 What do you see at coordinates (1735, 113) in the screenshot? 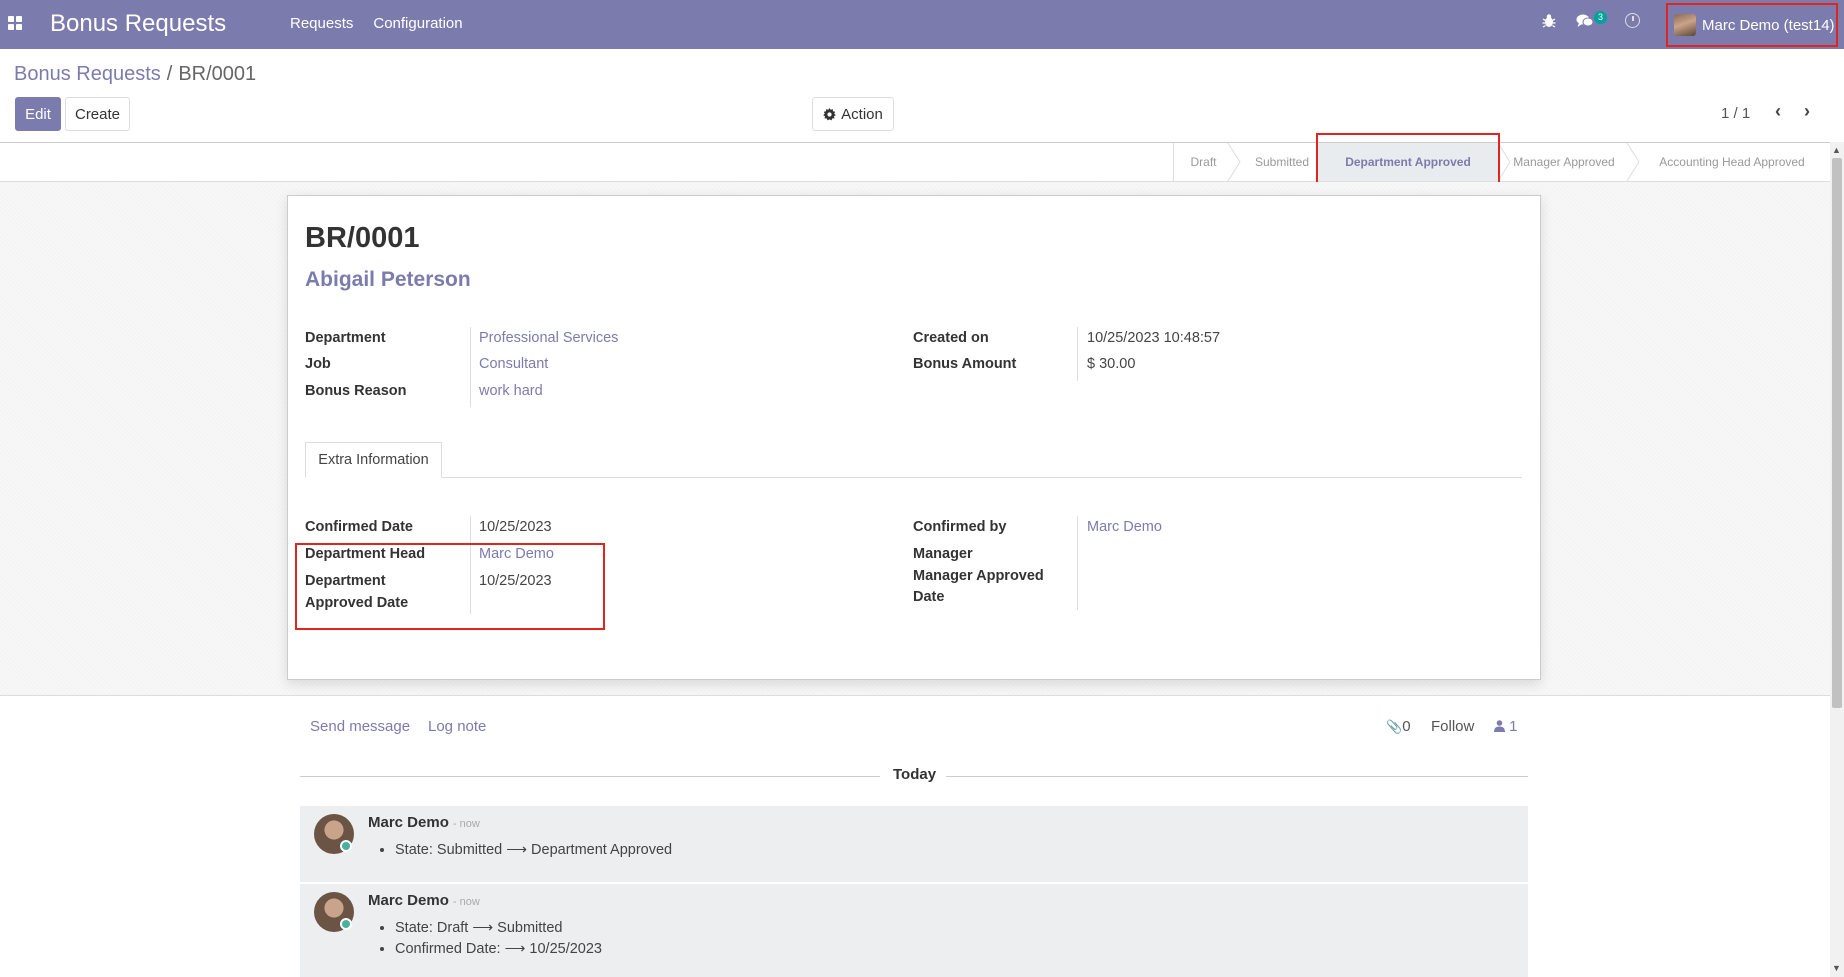
I see `pager-value: 1 / 1` at bounding box center [1735, 113].